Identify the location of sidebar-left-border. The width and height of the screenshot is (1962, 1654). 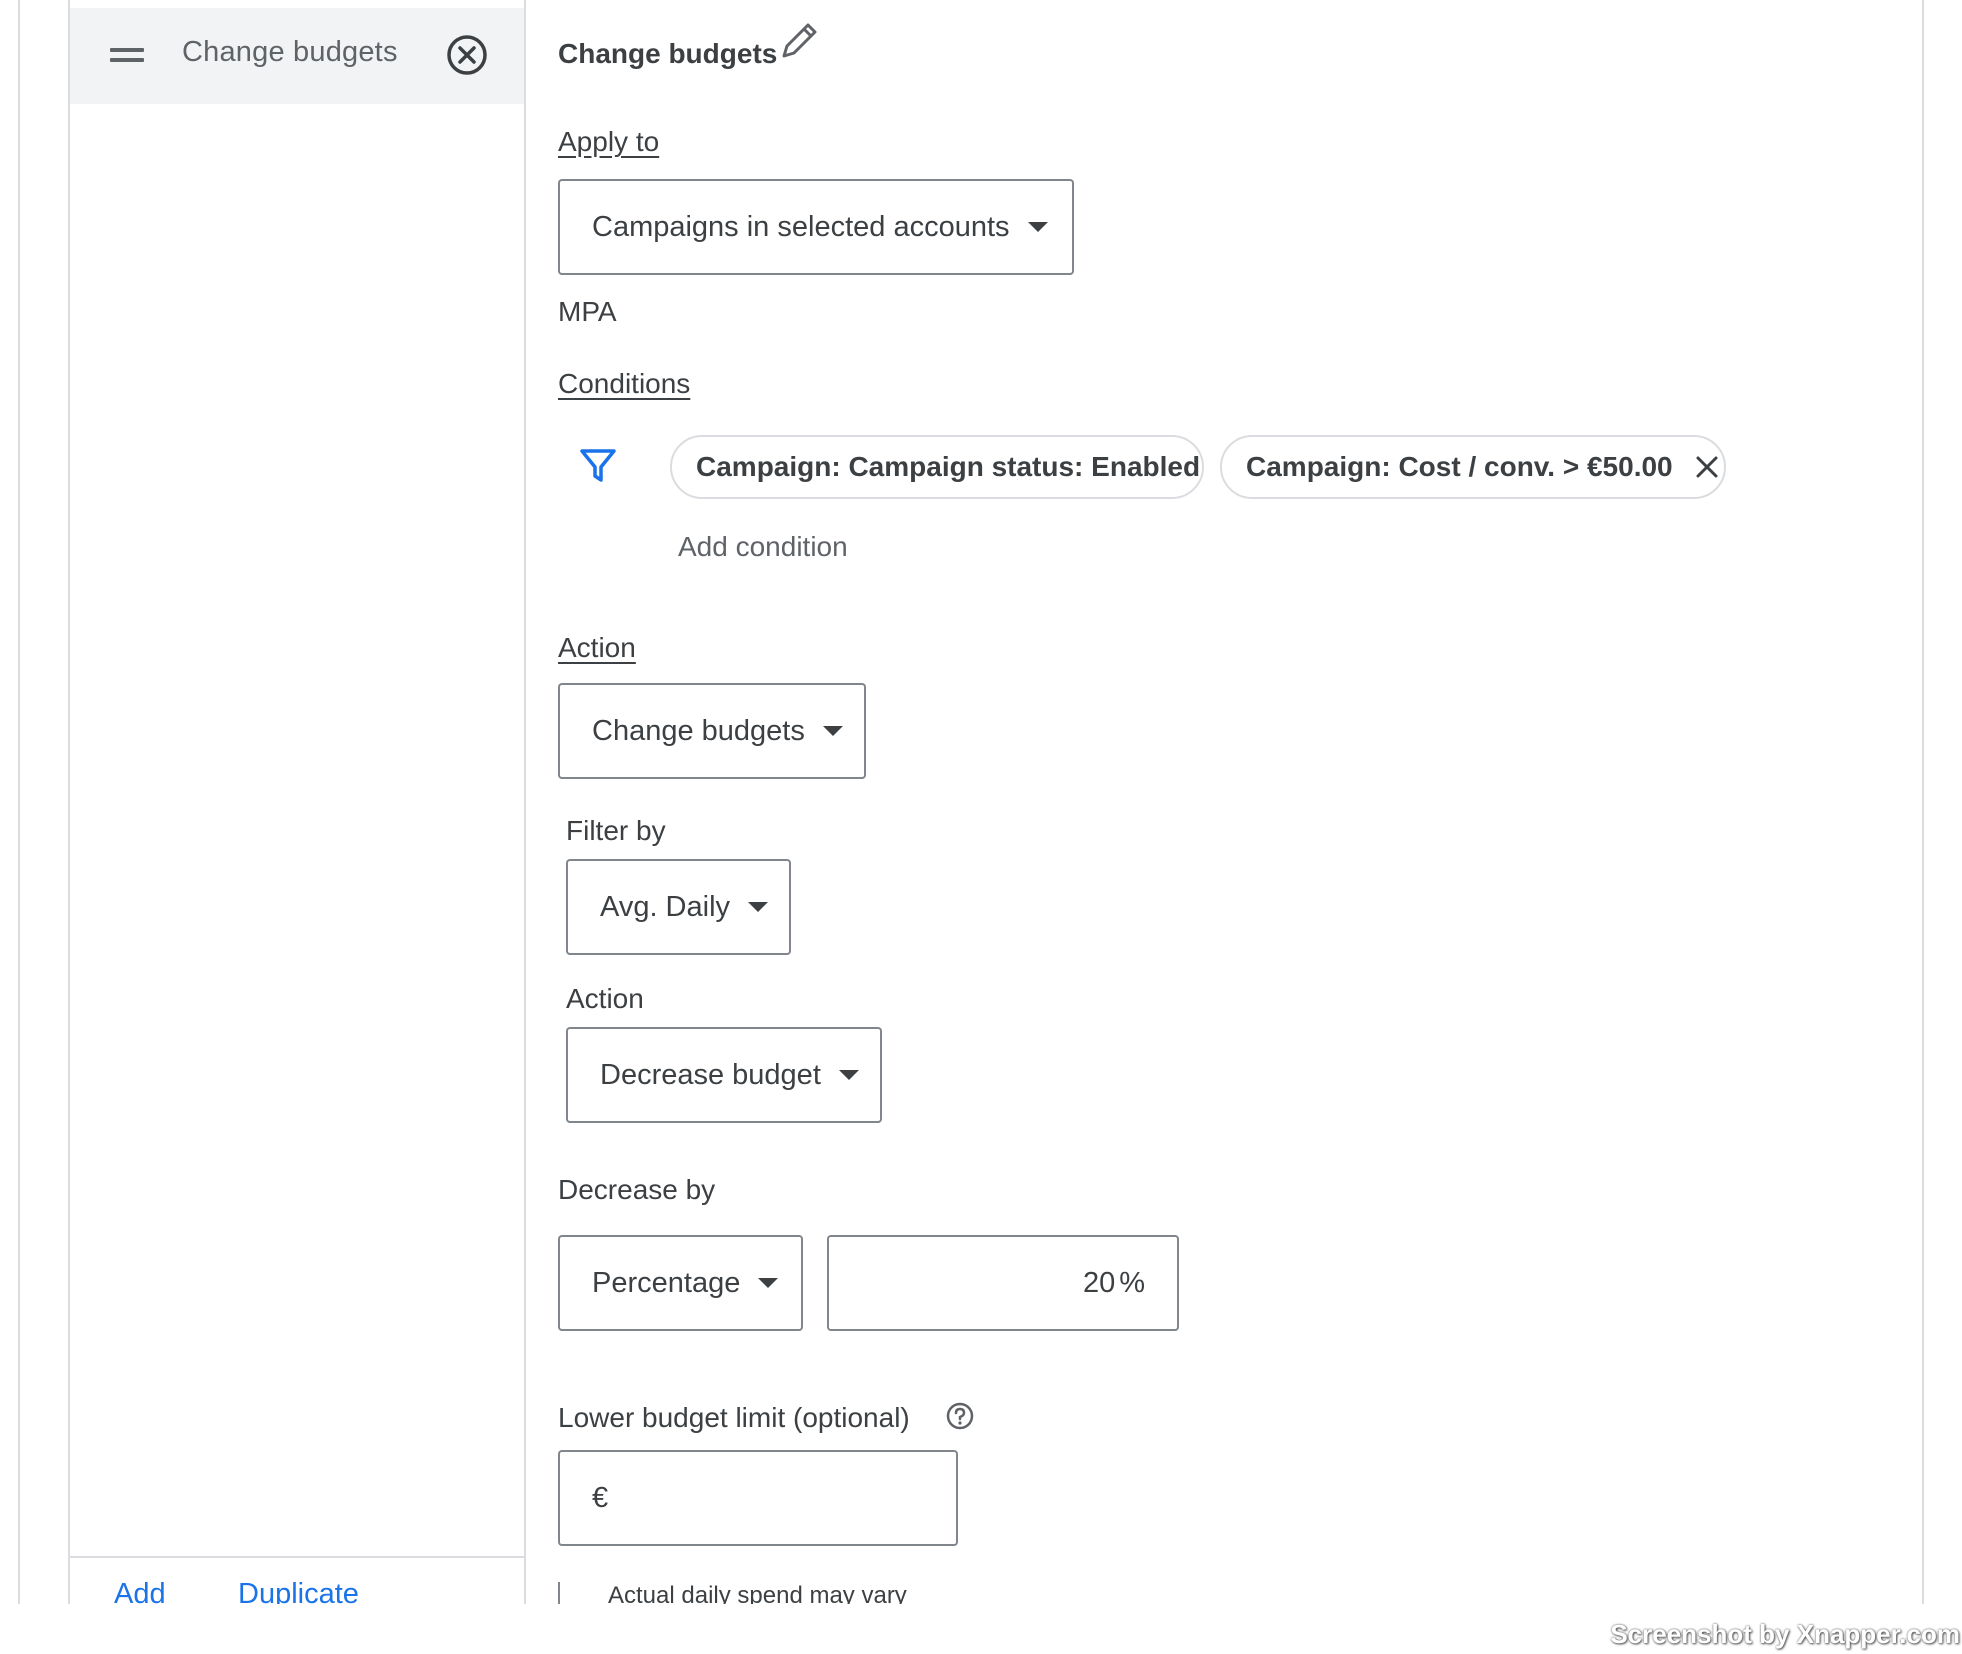
(69, 802).